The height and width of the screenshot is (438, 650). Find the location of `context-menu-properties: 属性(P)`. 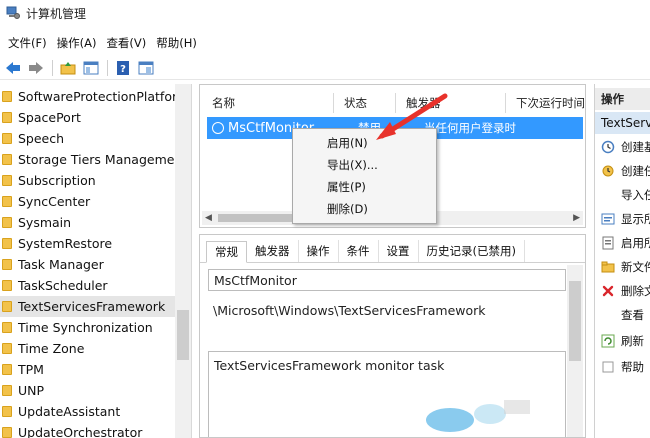

context-menu-properties: 属性(P) is located at coordinates (346, 187).